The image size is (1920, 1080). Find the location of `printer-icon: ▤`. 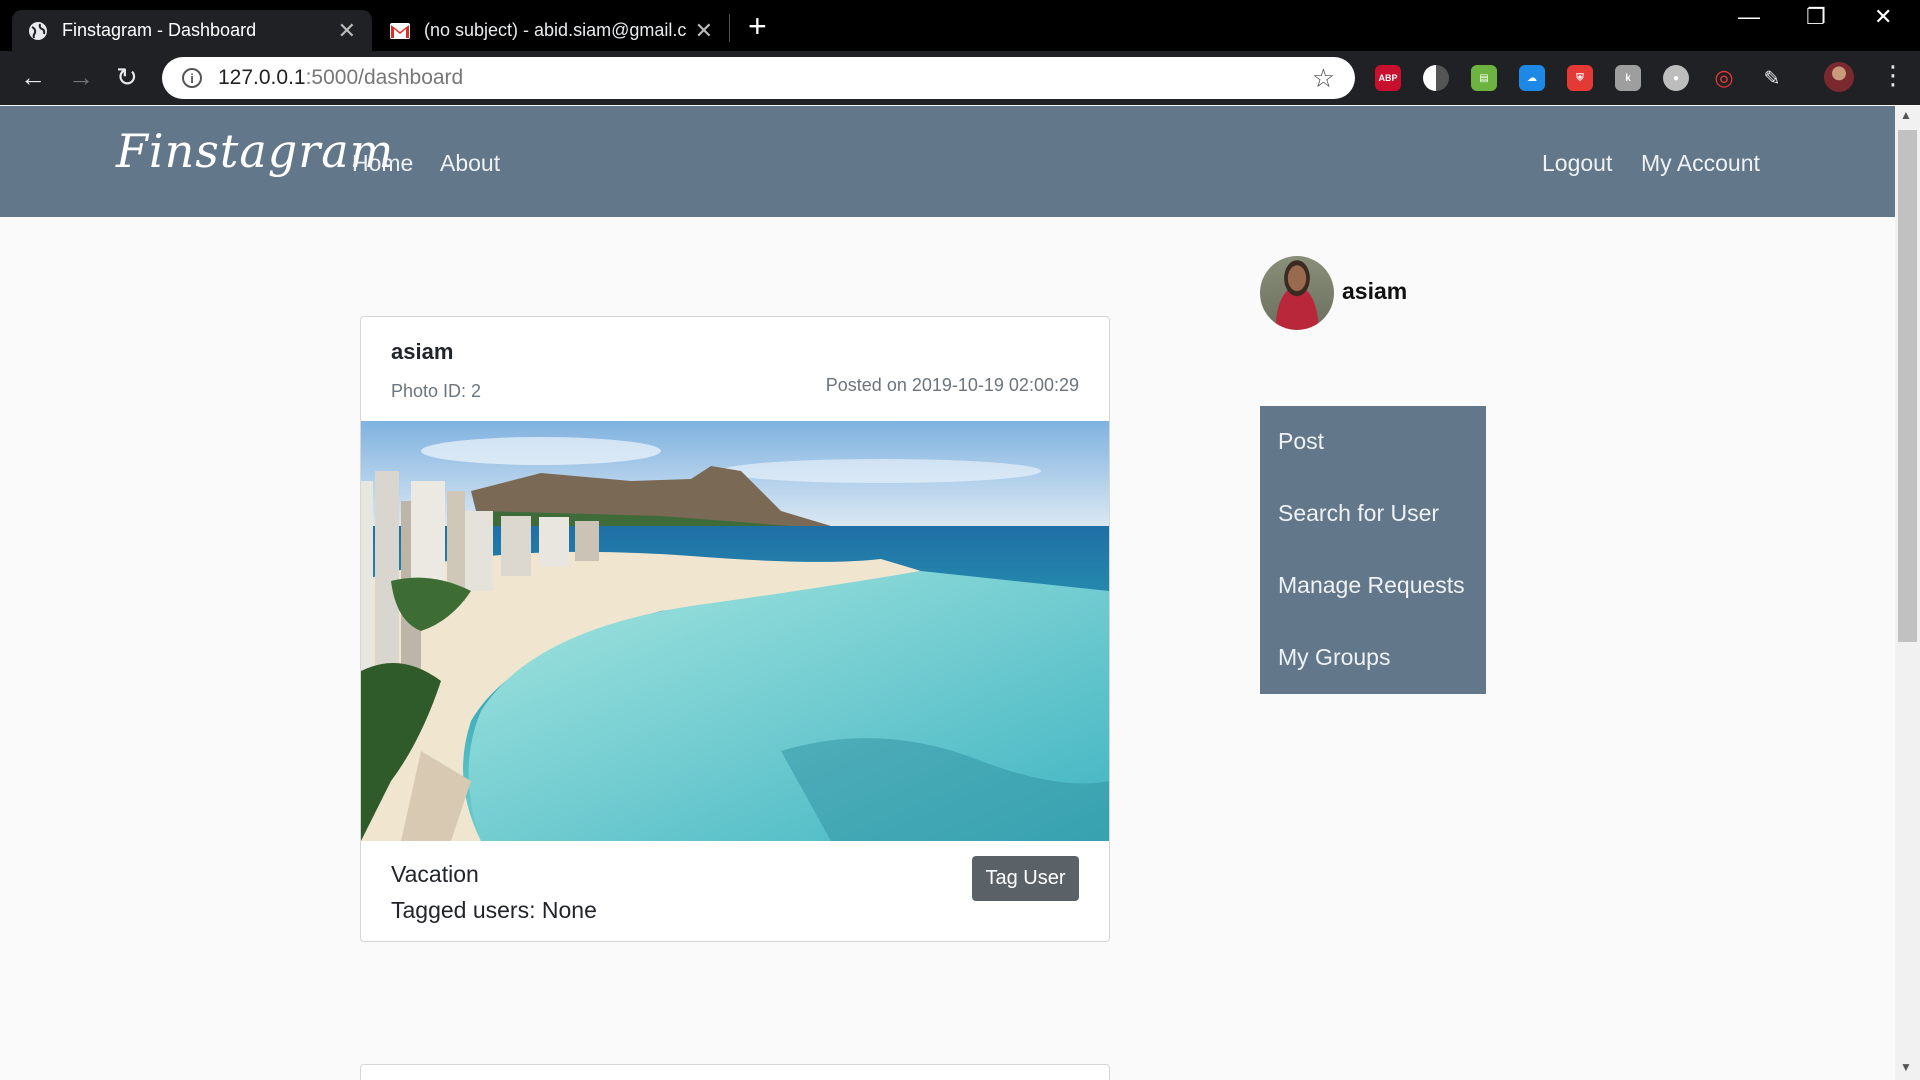

printer-icon: ▤ is located at coordinates (1484, 78).